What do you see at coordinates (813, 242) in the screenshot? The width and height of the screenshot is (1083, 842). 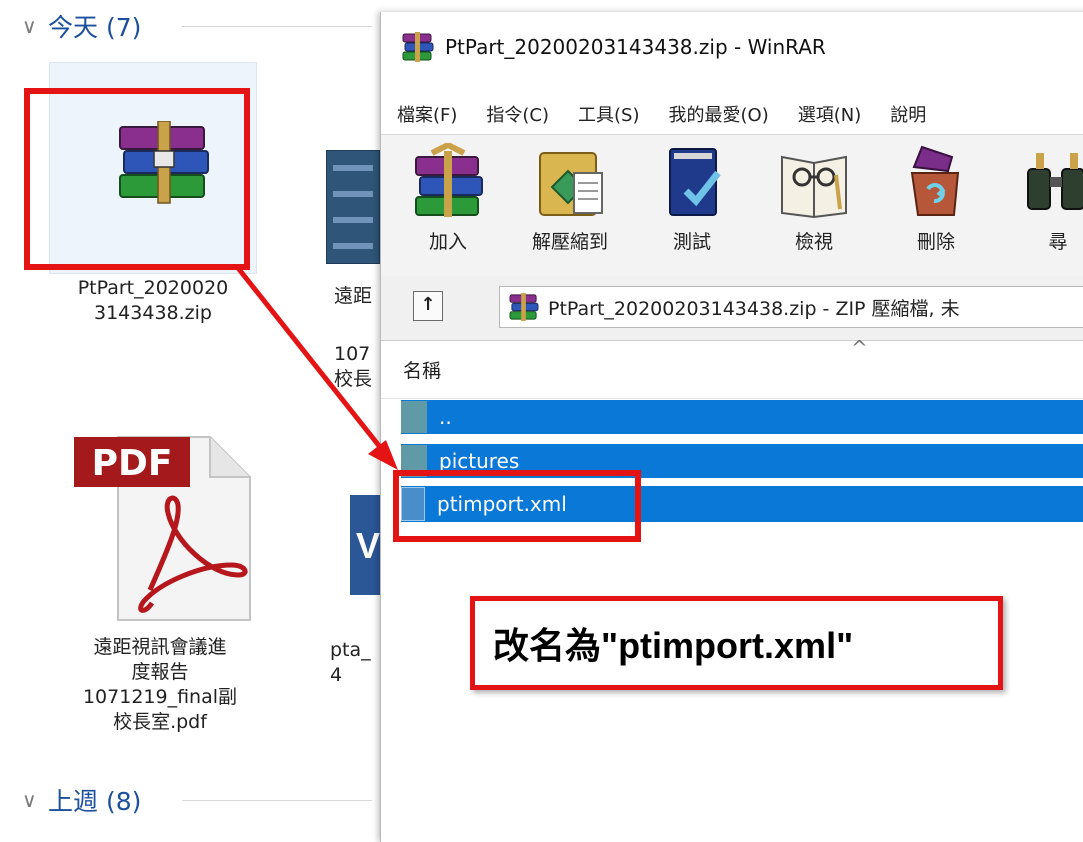 I see `view-button-label: 檢視` at bounding box center [813, 242].